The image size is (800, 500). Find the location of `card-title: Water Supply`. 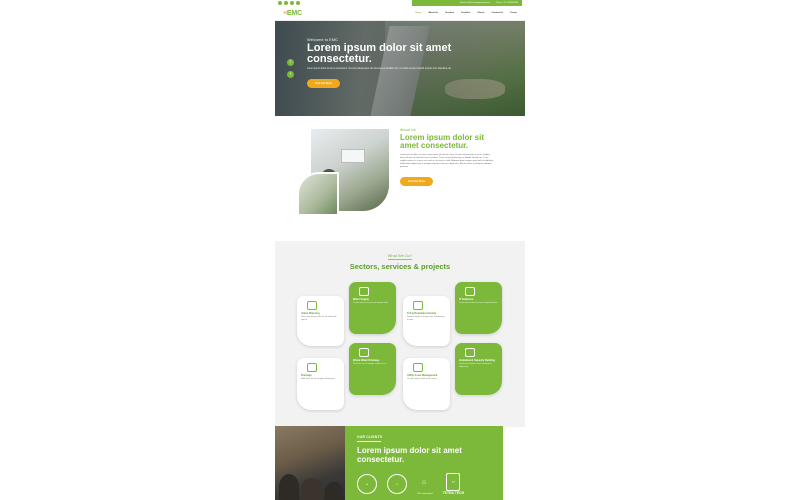

card-title: Water Supply is located at coordinates (361, 299).